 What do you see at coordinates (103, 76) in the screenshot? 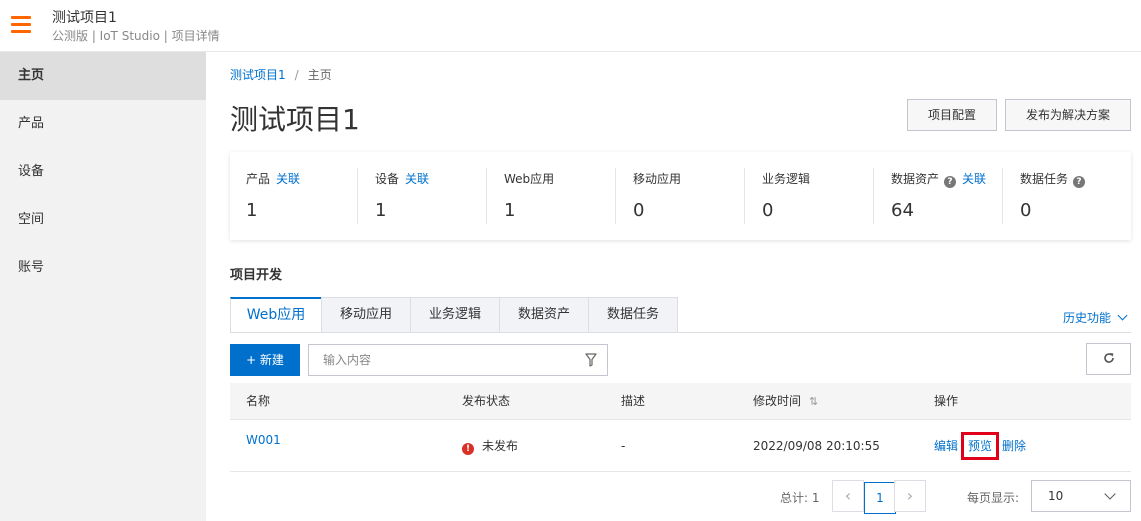
I see `sidebar-item-home: 主页` at bounding box center [103, 76].